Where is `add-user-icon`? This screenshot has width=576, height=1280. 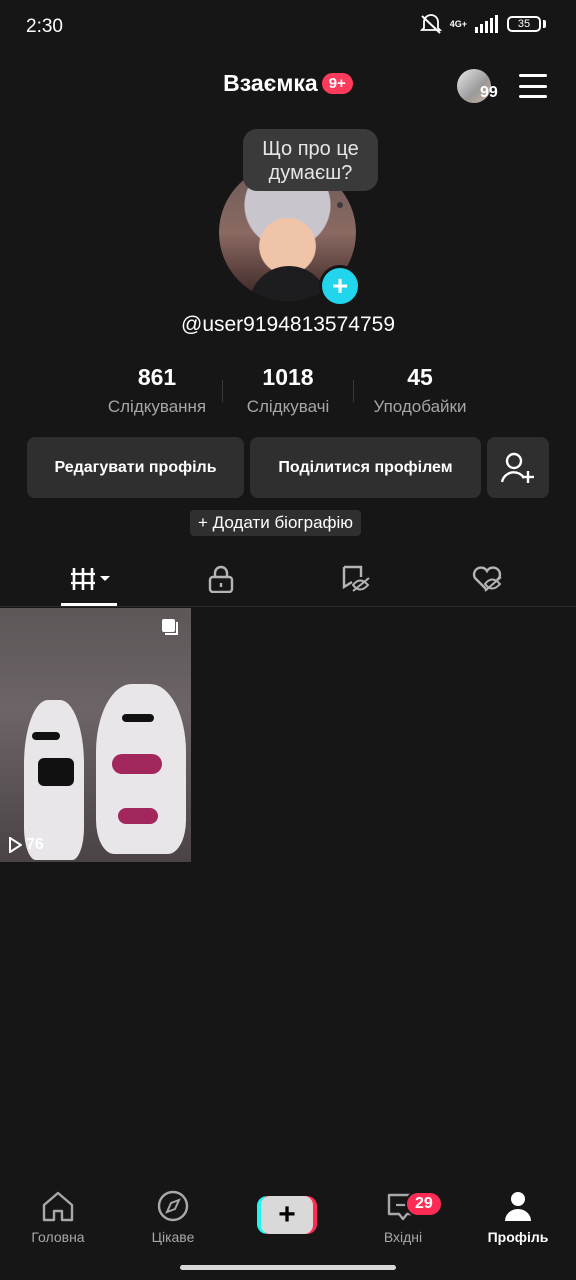 add-user-icon is located at coordinates (517, 467).